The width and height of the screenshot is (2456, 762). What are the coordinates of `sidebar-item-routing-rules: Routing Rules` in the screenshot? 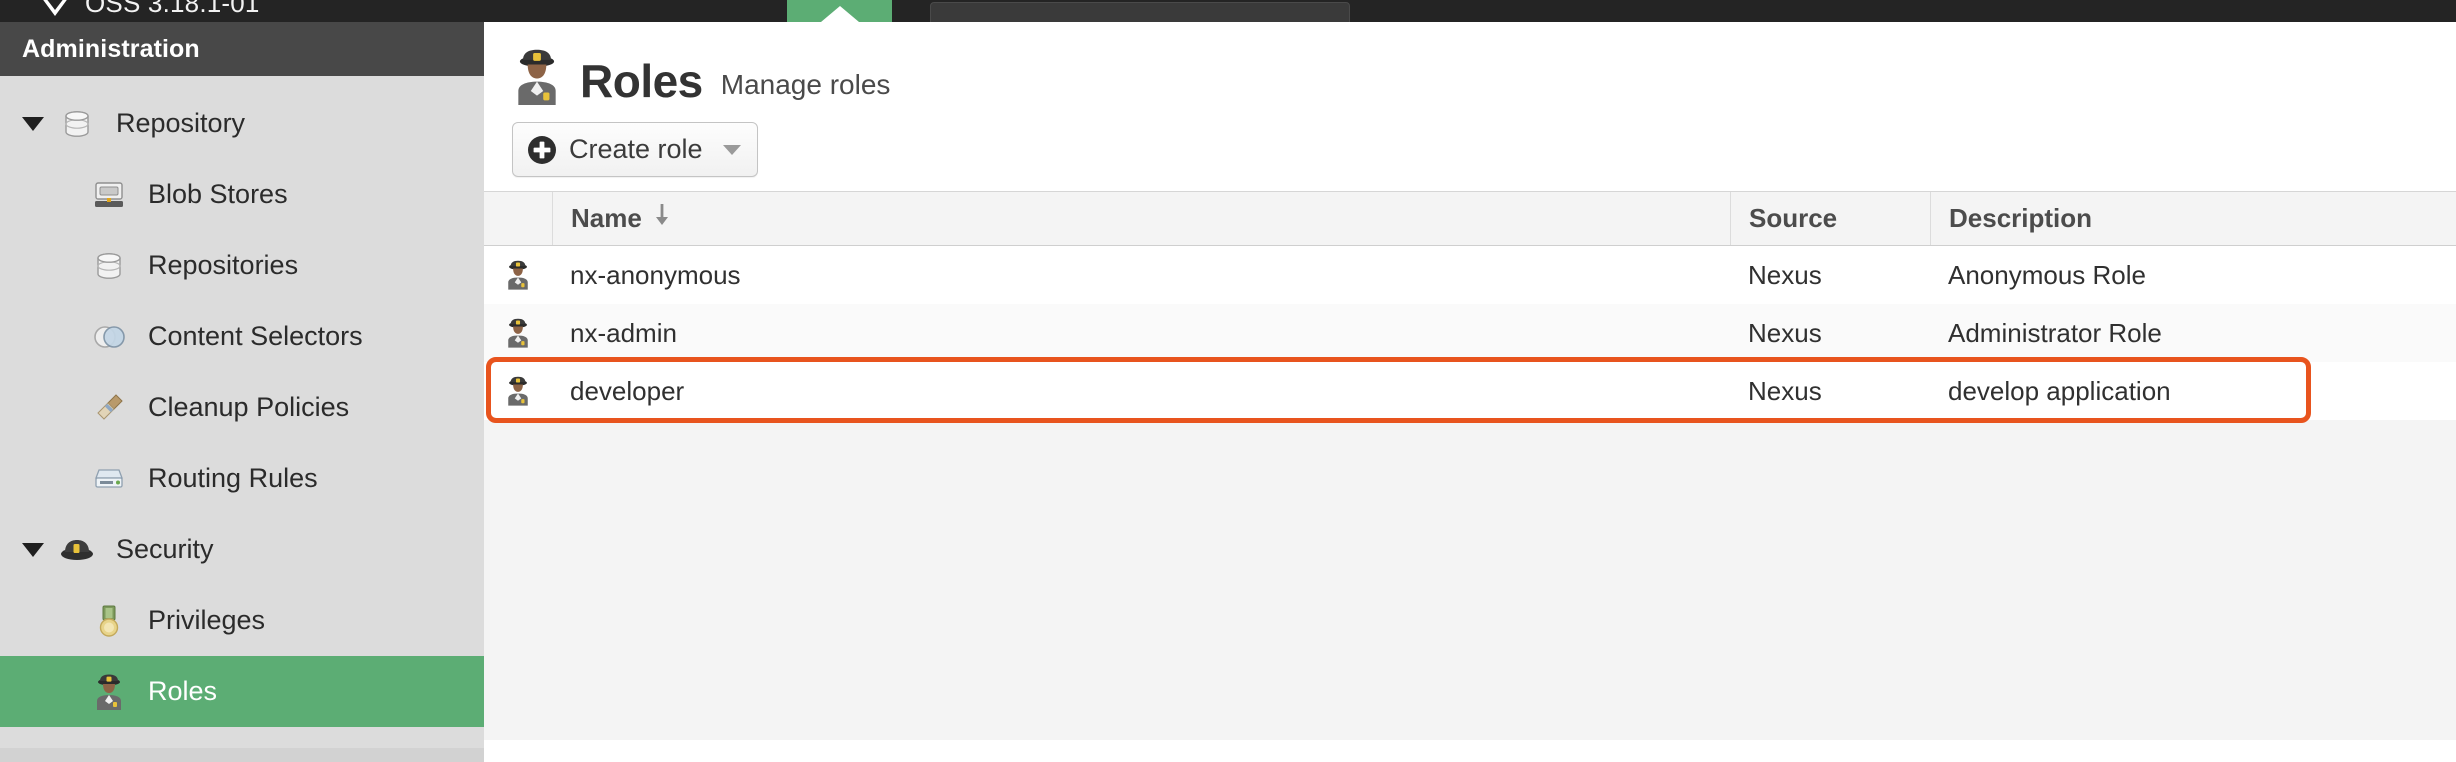 It's located at (242, 478).